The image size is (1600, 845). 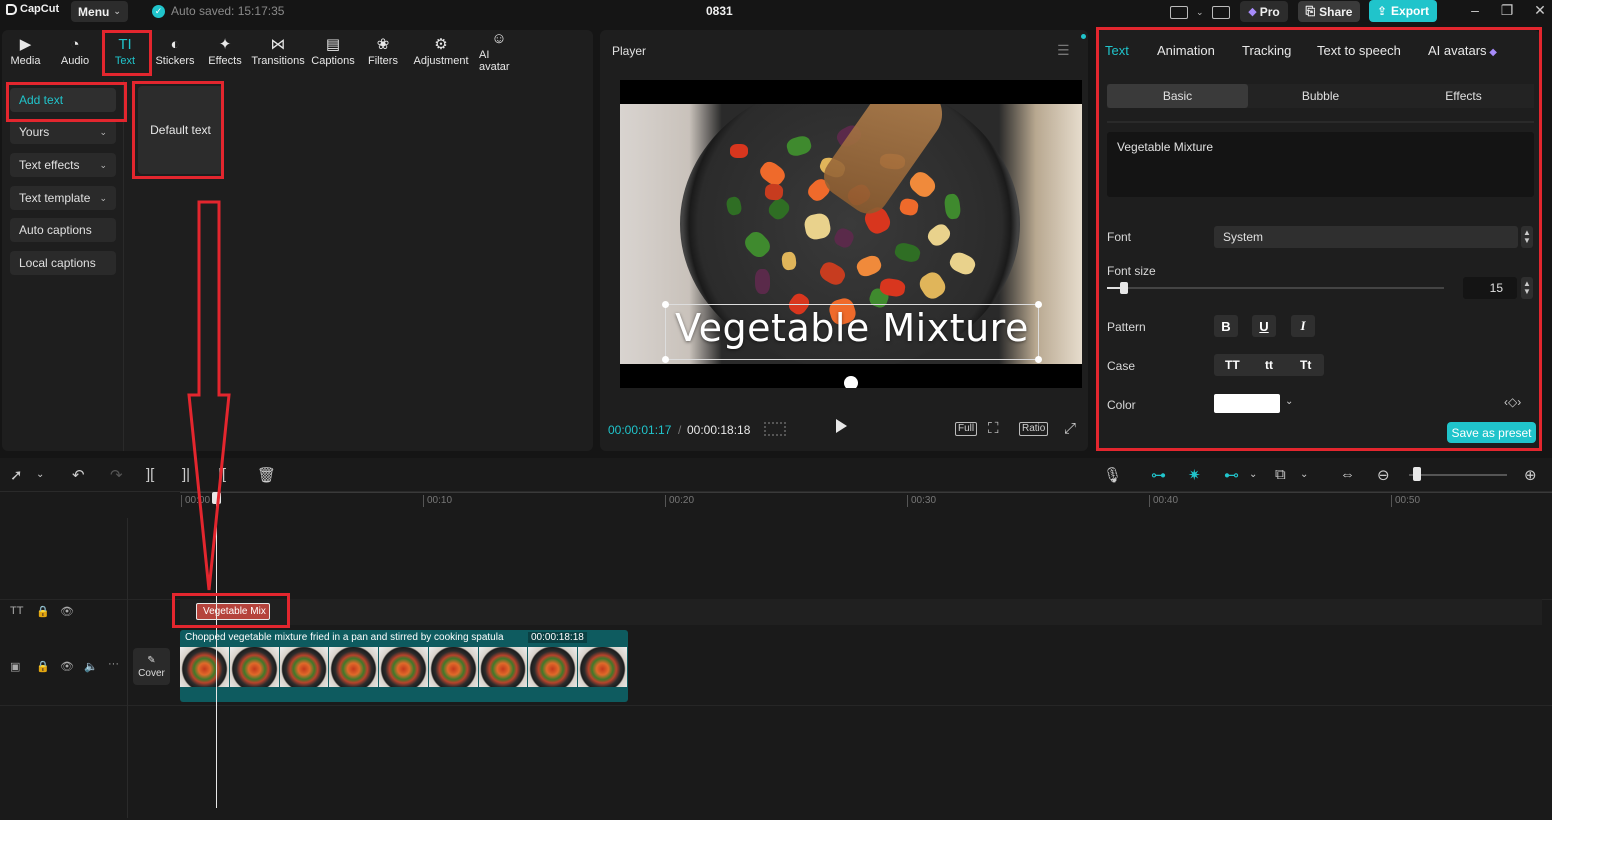 I want to click on side-nav-text-template: Text template ⌄, so click(x=63, y=198).